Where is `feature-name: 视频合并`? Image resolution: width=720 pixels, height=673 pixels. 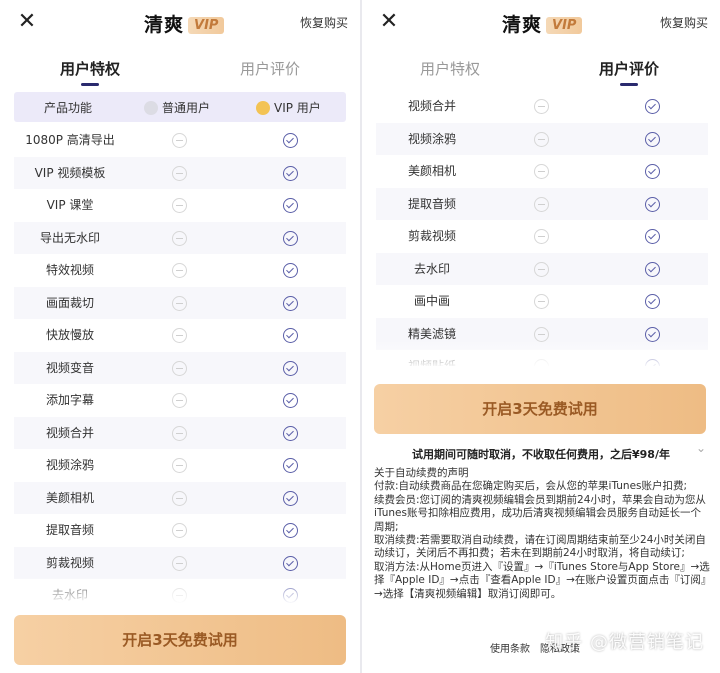 feature-name: 视频合并 is located at coordinates (431, 106).